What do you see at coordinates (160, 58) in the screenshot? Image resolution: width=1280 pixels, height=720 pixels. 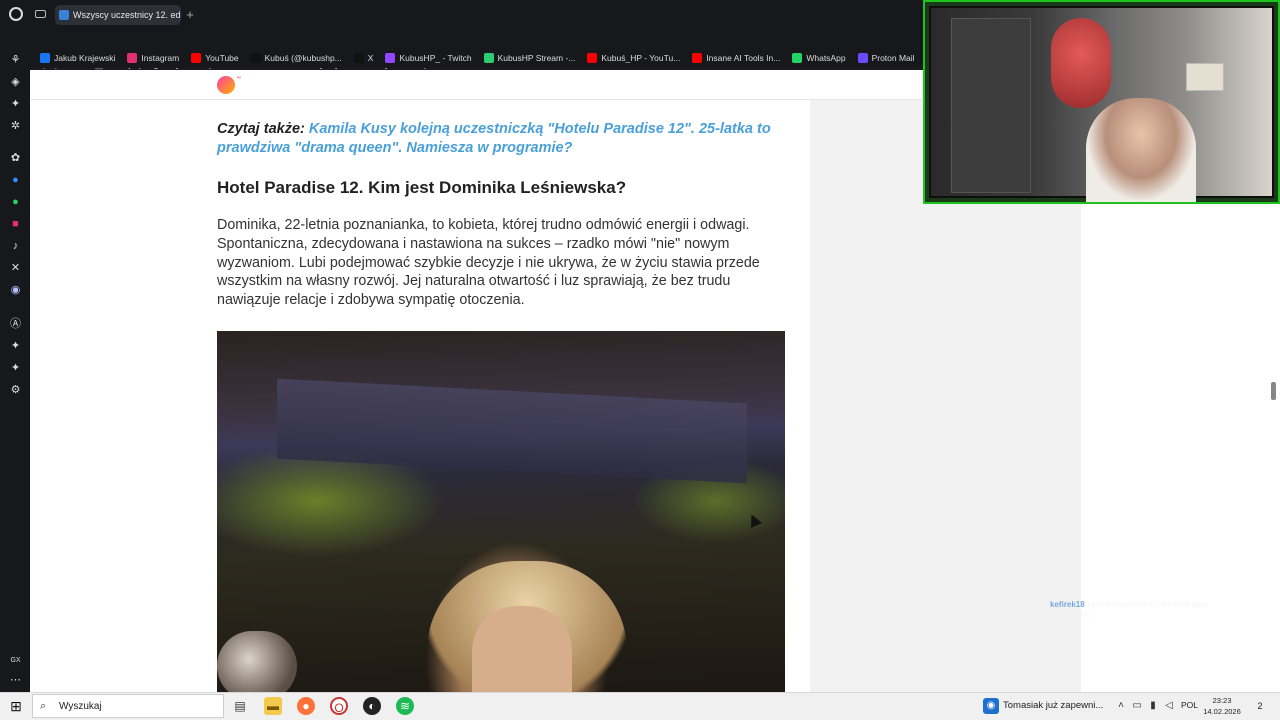 I see `bookmark-label: Instagram` at bounding box center [160, 58].